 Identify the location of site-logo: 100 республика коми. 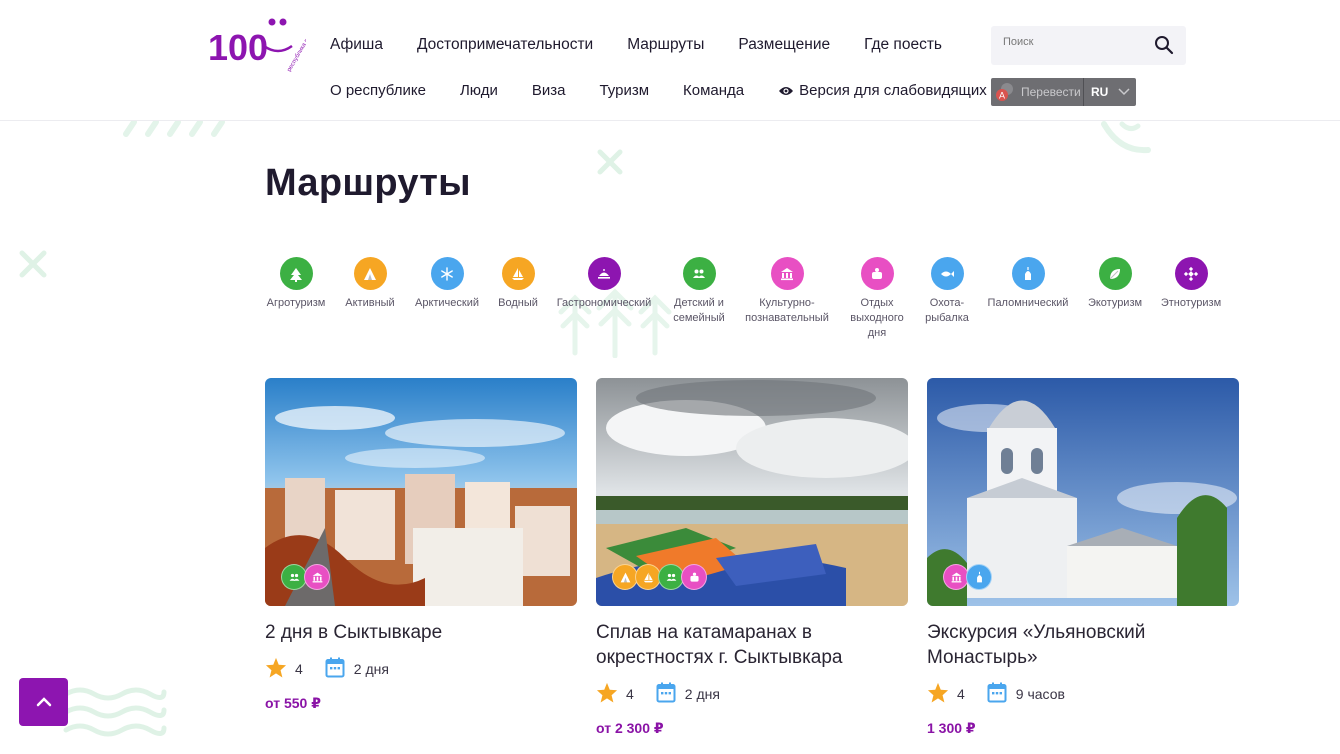
(260, 44).